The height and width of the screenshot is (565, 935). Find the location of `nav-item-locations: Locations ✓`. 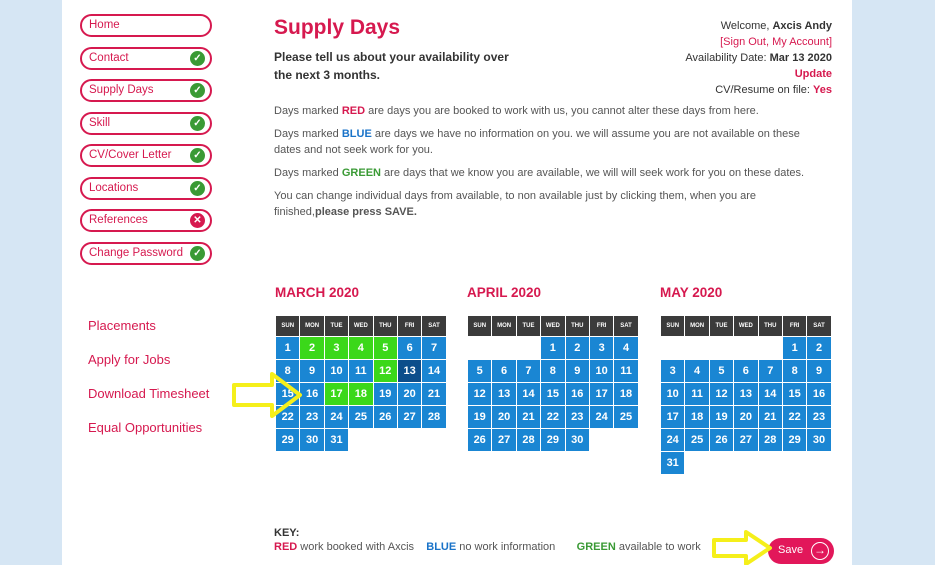

nav-item-locations: Locations ✓ is located at coordinates (146, 188).